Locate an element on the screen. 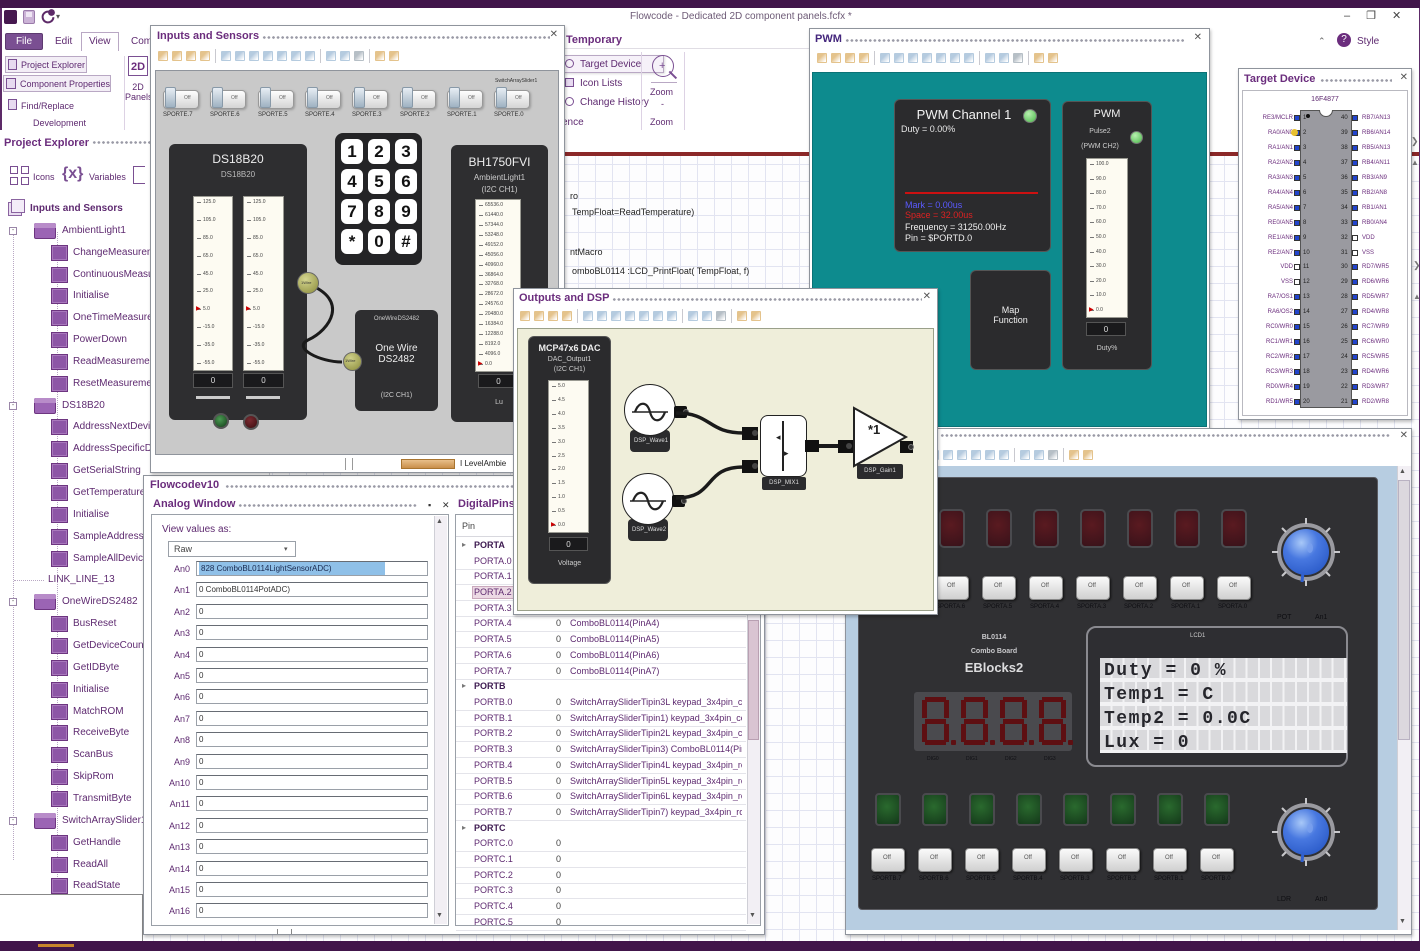 This screenshot has height=951, width=1420. svg-text: *1 is located at coordinates (874, 429).